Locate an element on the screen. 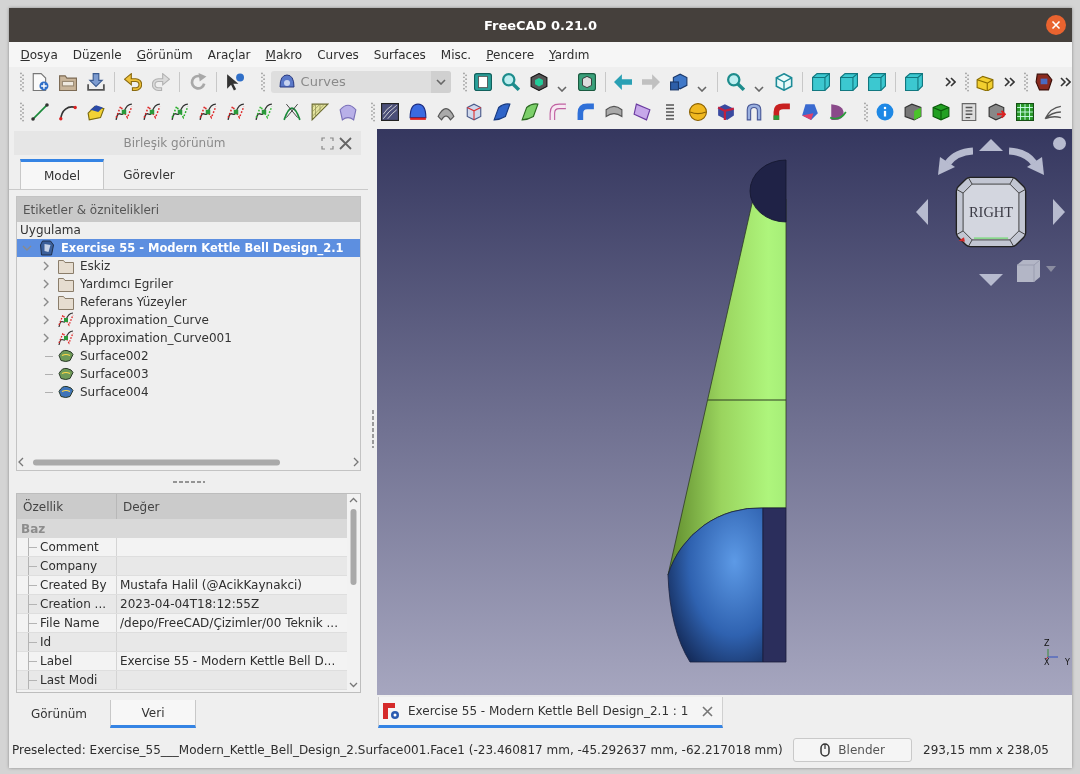  tree-item: Surface004 is located at coordinates (188, 392).